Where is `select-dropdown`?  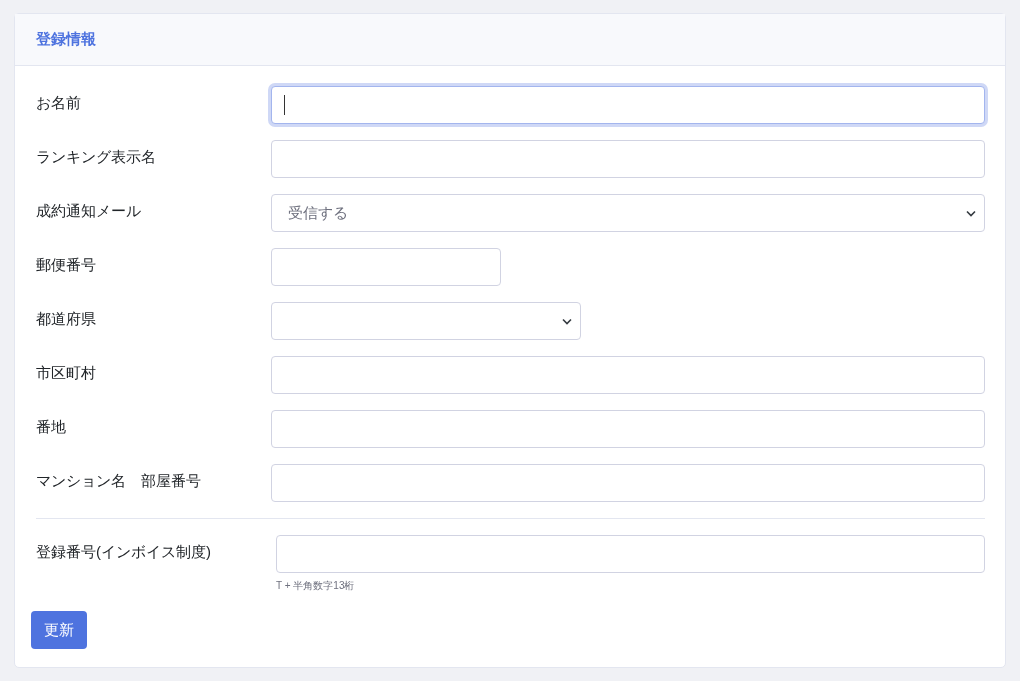
select-dropdown is located at coordinates (426, 321).